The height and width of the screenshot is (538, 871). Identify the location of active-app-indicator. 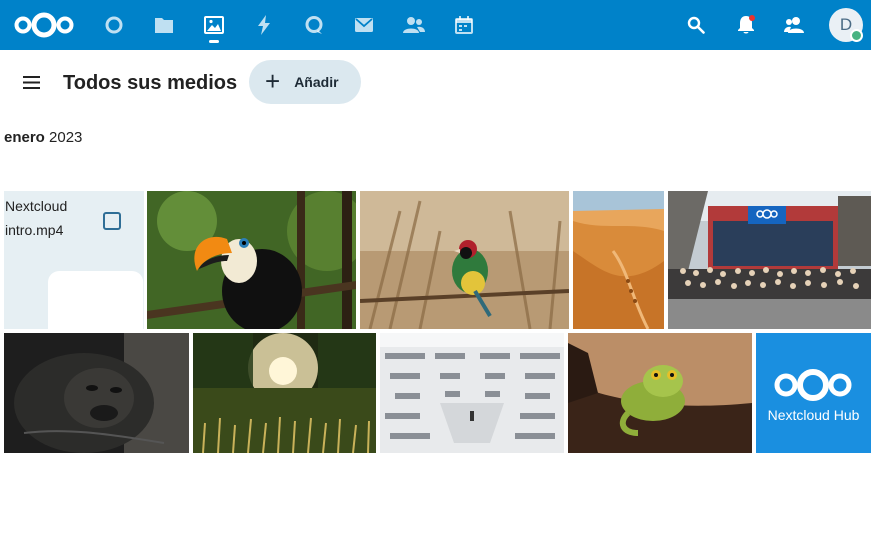
(214, 41).